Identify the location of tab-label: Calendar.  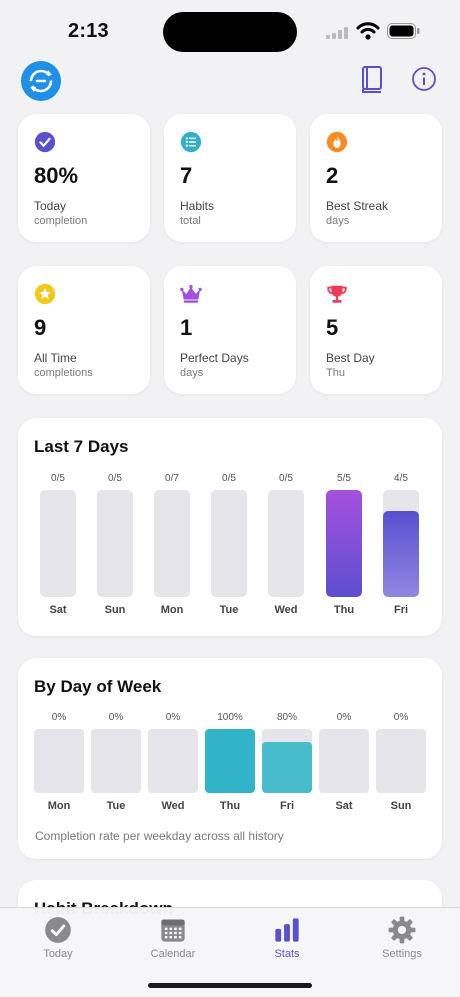
(173, 954).